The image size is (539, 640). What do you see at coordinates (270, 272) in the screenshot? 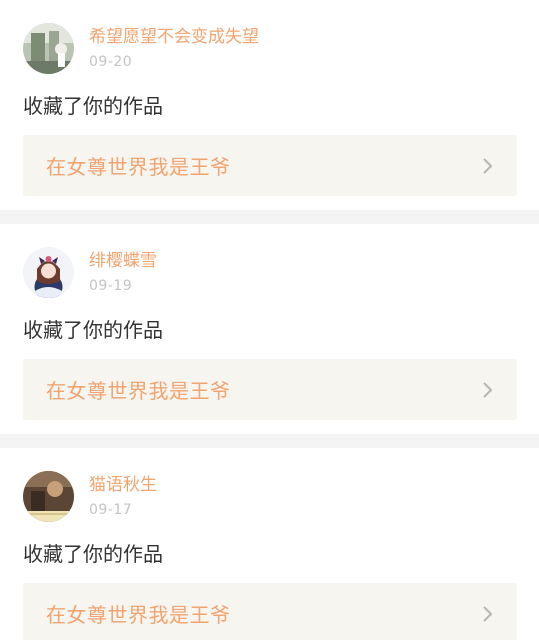
I see `user-row: 绯樱蝶雪 09-19` at bounding box center [270, 272].